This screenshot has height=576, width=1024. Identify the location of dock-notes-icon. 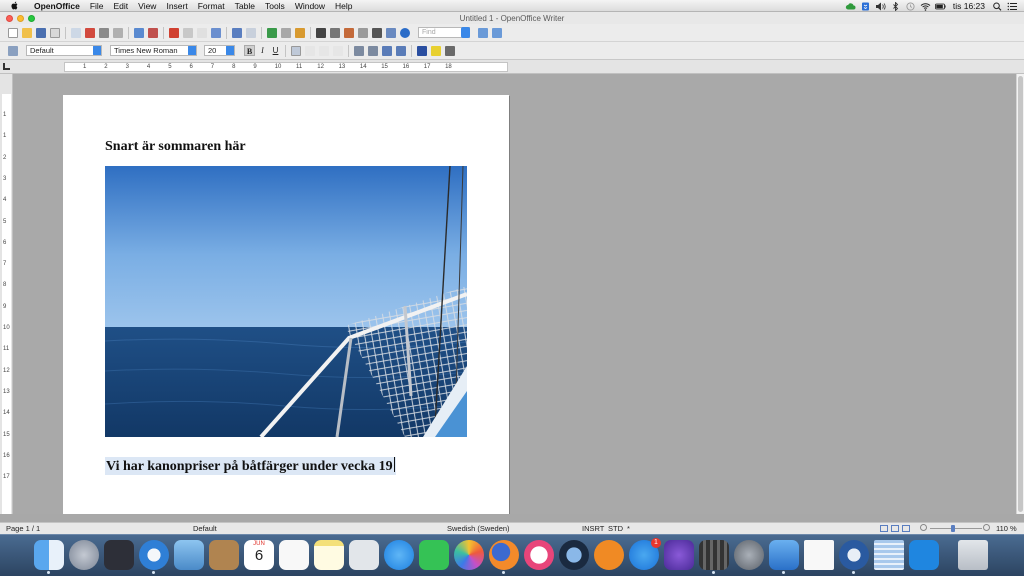
(329, 555).